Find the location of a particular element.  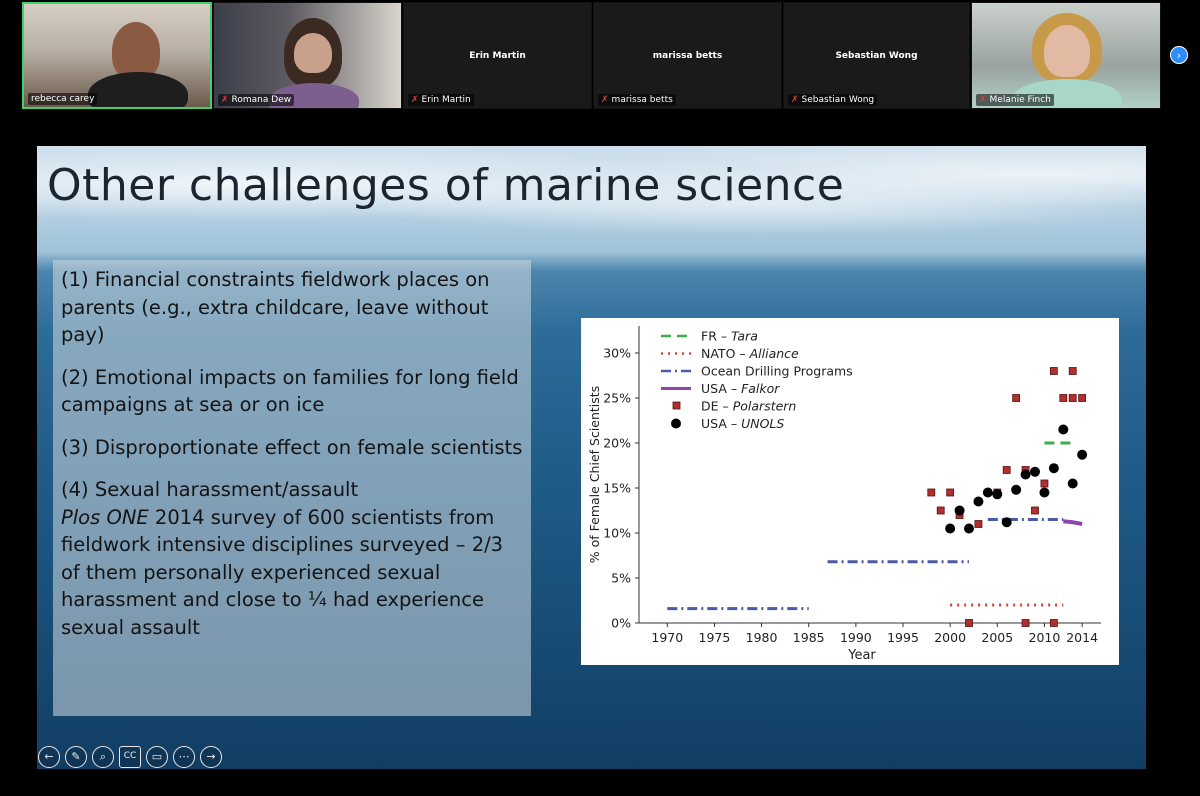

slide-title: Other challenges of marine science is located at coordinates (446, 185).